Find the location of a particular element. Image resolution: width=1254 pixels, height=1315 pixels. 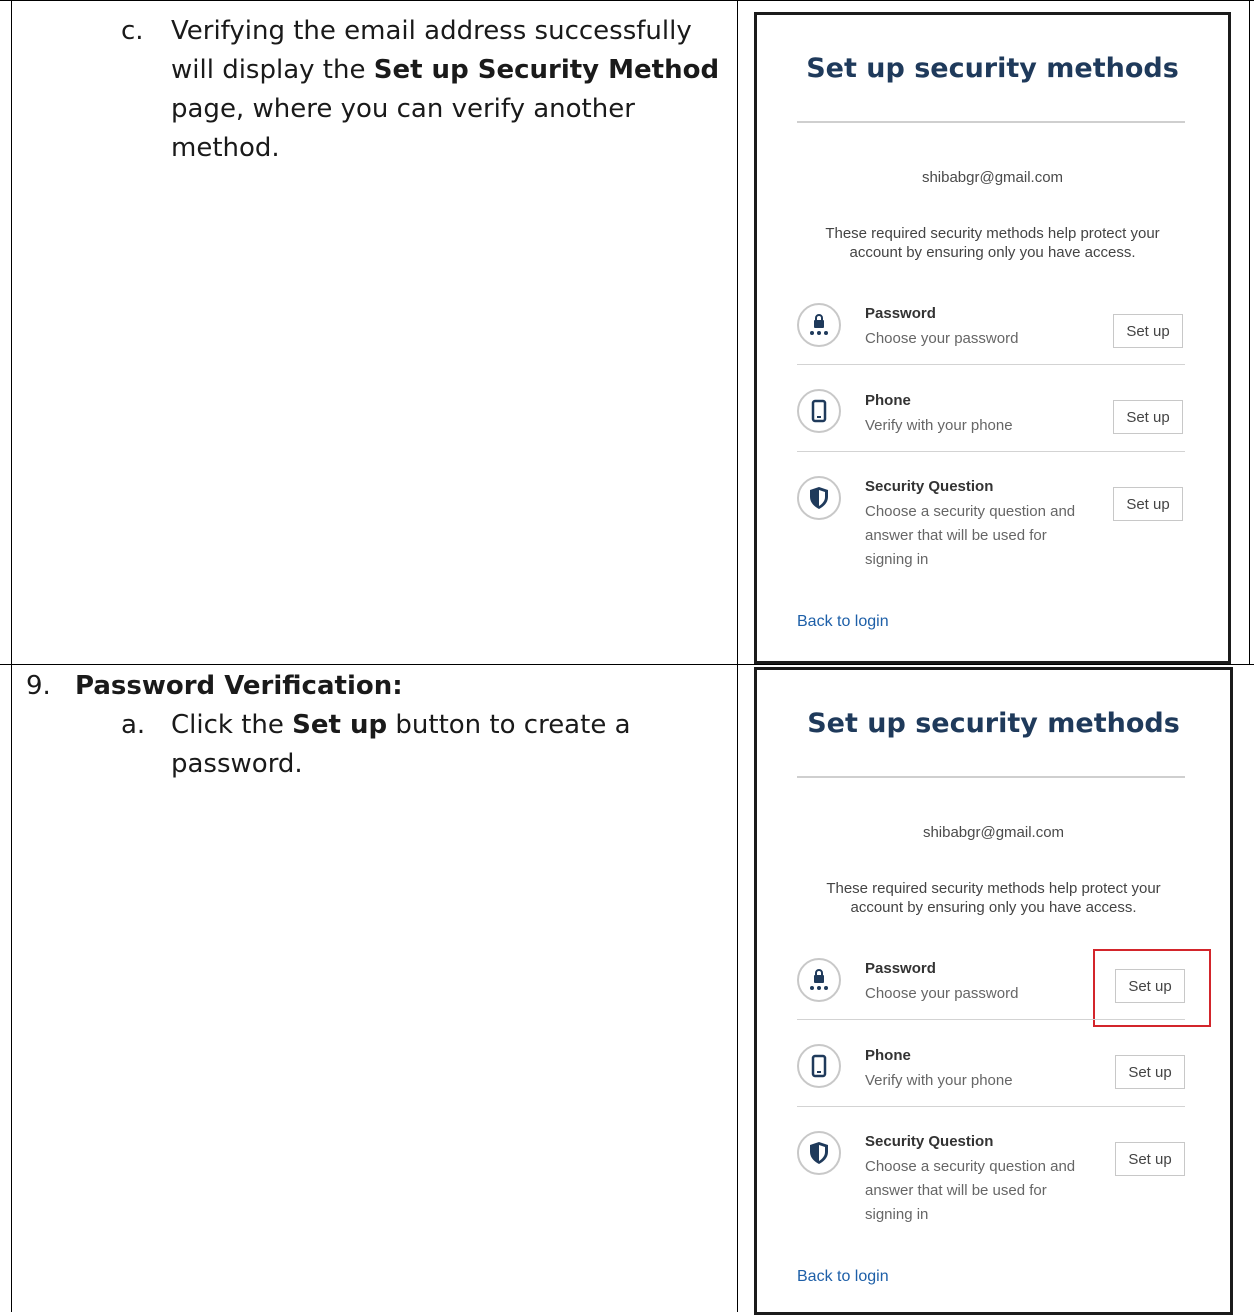

step-9a-line1: Click the Set up button to create a is located at coordinates (451, 725).